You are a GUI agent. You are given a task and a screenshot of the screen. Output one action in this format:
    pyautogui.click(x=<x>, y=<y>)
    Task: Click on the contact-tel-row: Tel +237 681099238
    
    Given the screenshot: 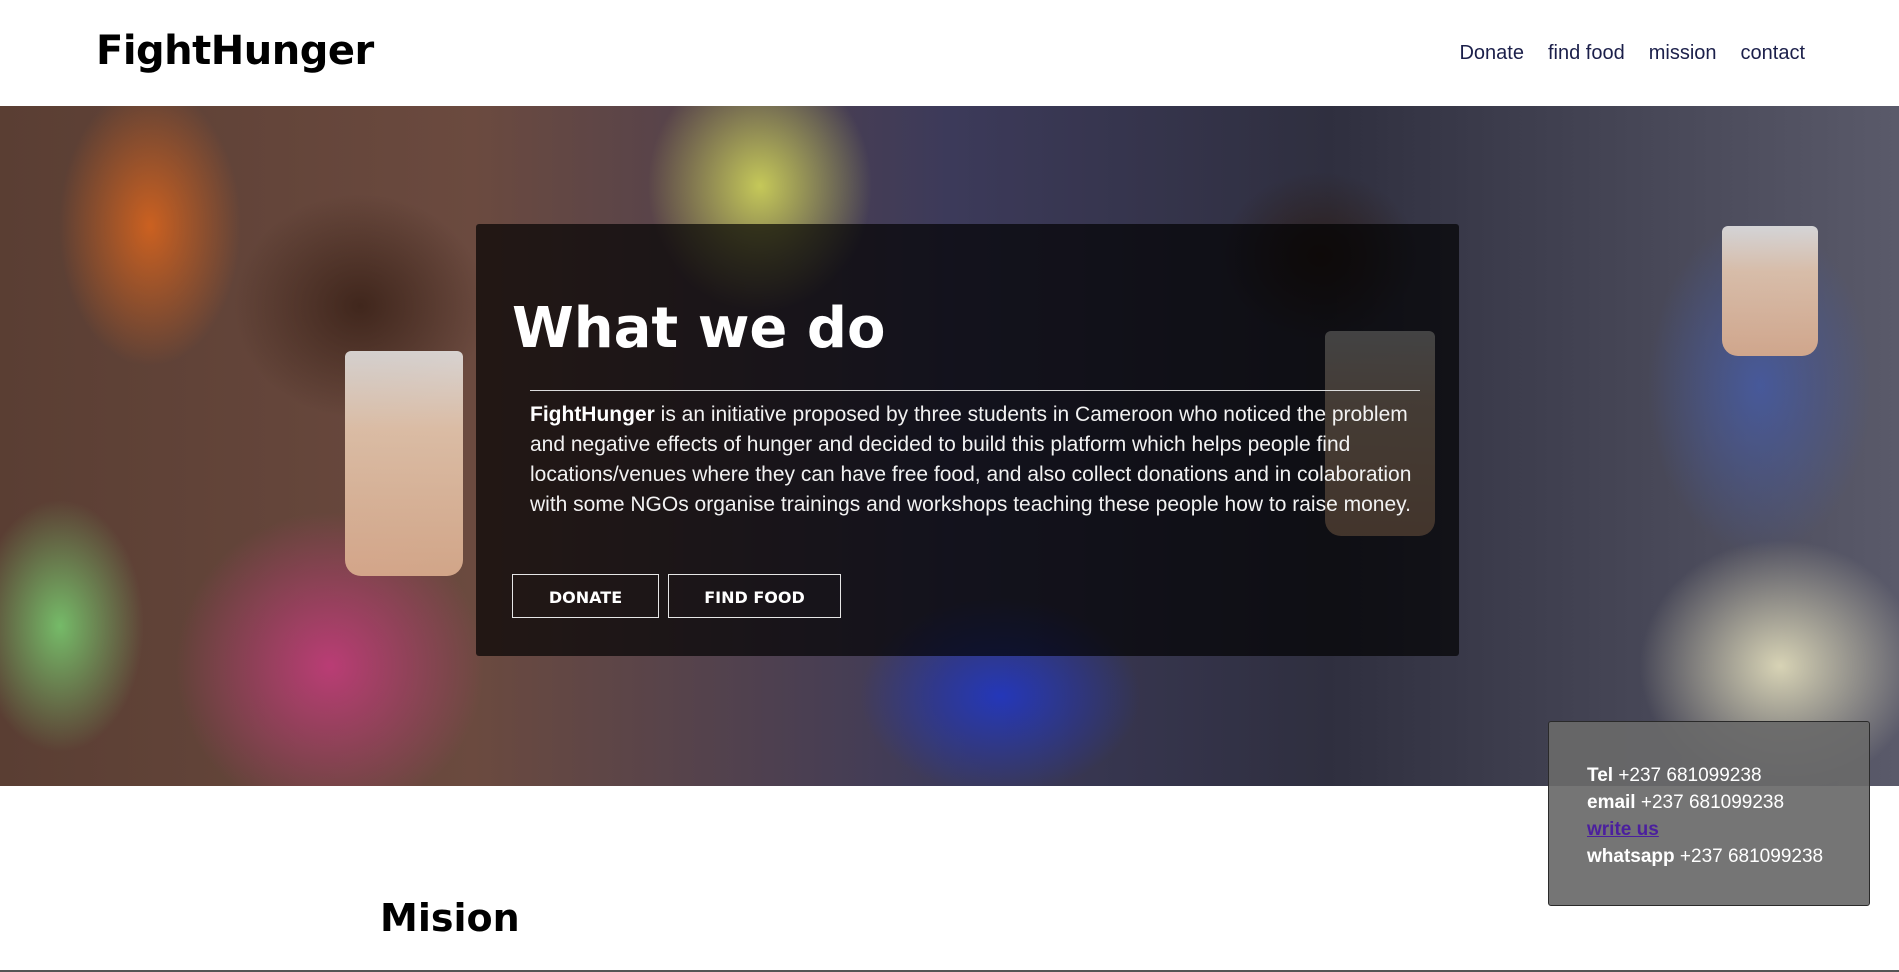 What is the action you would take?
    pyautogui.click(x=1728, y=775)
    